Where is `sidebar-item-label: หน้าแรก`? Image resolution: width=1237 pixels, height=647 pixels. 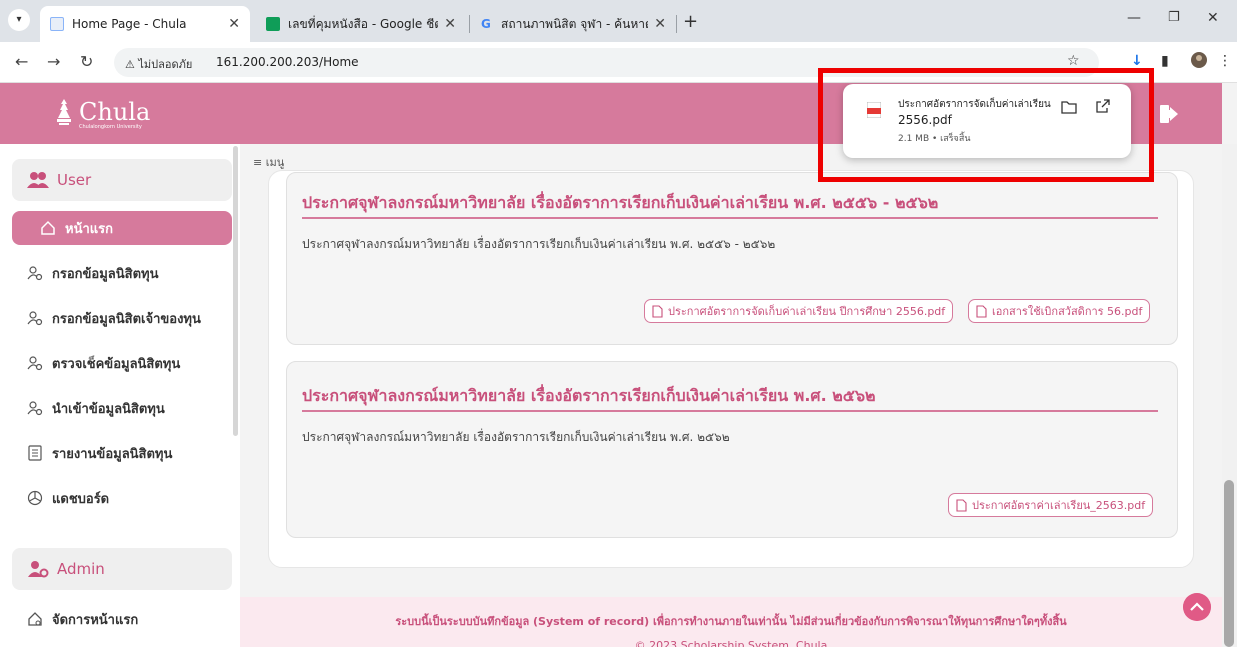
sidebar-item-label: หน้าแรก is located at coordinates (89, 229).